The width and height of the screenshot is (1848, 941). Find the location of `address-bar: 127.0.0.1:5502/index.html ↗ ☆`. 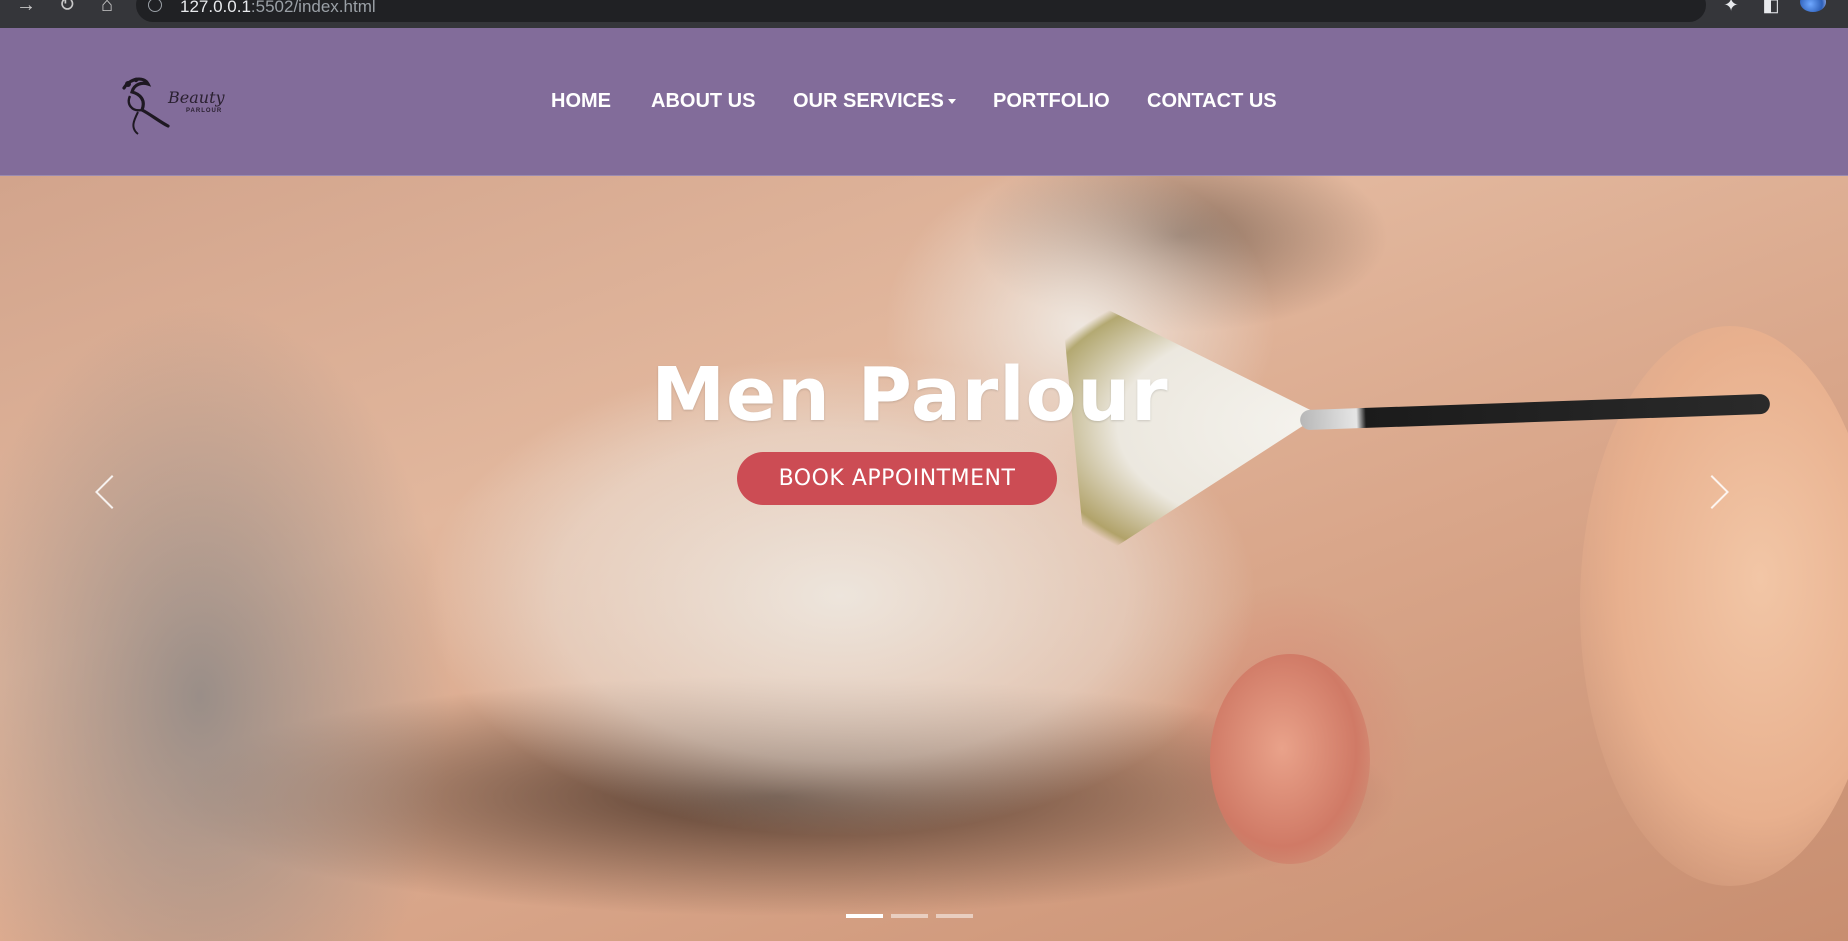

address-bar: 127.0.0.1:5502/index.html ↗ ☆ is located at coordinates (921, 11).